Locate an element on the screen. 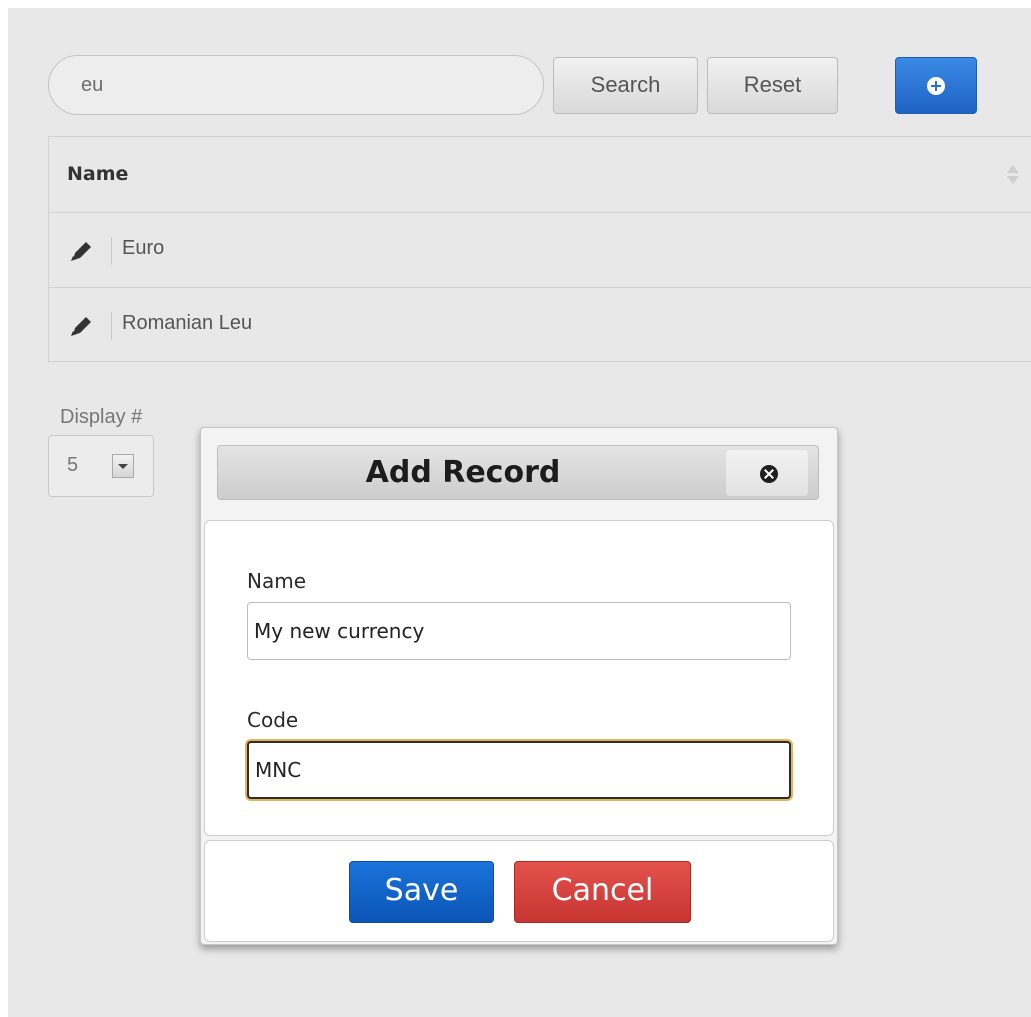 Image resolution: width=1031 pixels, height=1017 pixels. search-button: Search is located at coordinates (625, 85).